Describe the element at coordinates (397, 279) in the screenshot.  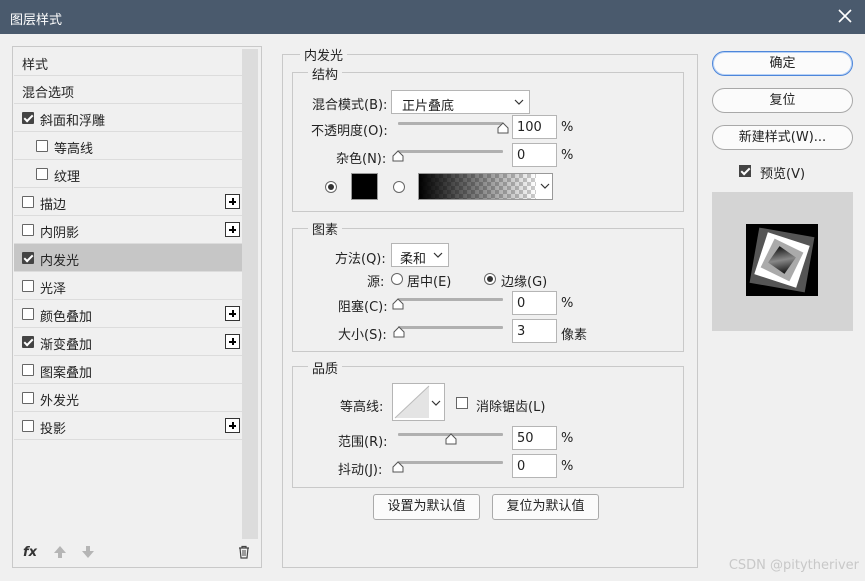
I see `source-center-radio` at that location.